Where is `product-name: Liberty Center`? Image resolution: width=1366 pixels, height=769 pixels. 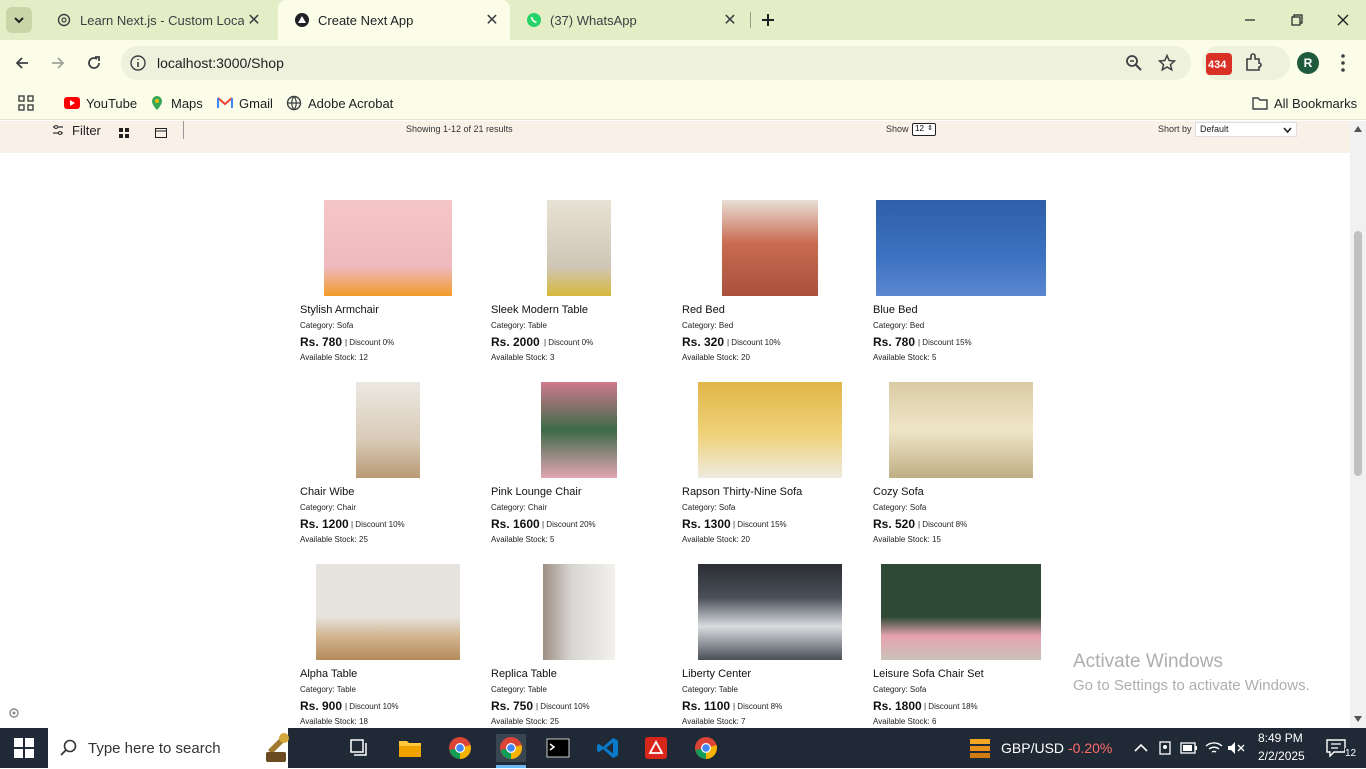 product-name: Liberty Center is located at coordinates (716, 674).